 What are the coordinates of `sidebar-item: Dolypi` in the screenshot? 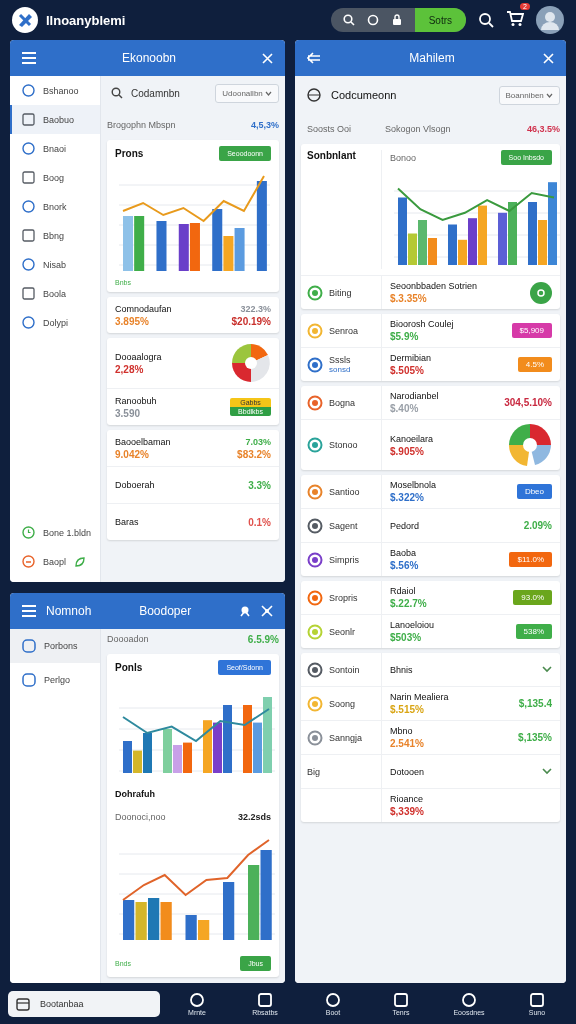 It's located at (55, 322).